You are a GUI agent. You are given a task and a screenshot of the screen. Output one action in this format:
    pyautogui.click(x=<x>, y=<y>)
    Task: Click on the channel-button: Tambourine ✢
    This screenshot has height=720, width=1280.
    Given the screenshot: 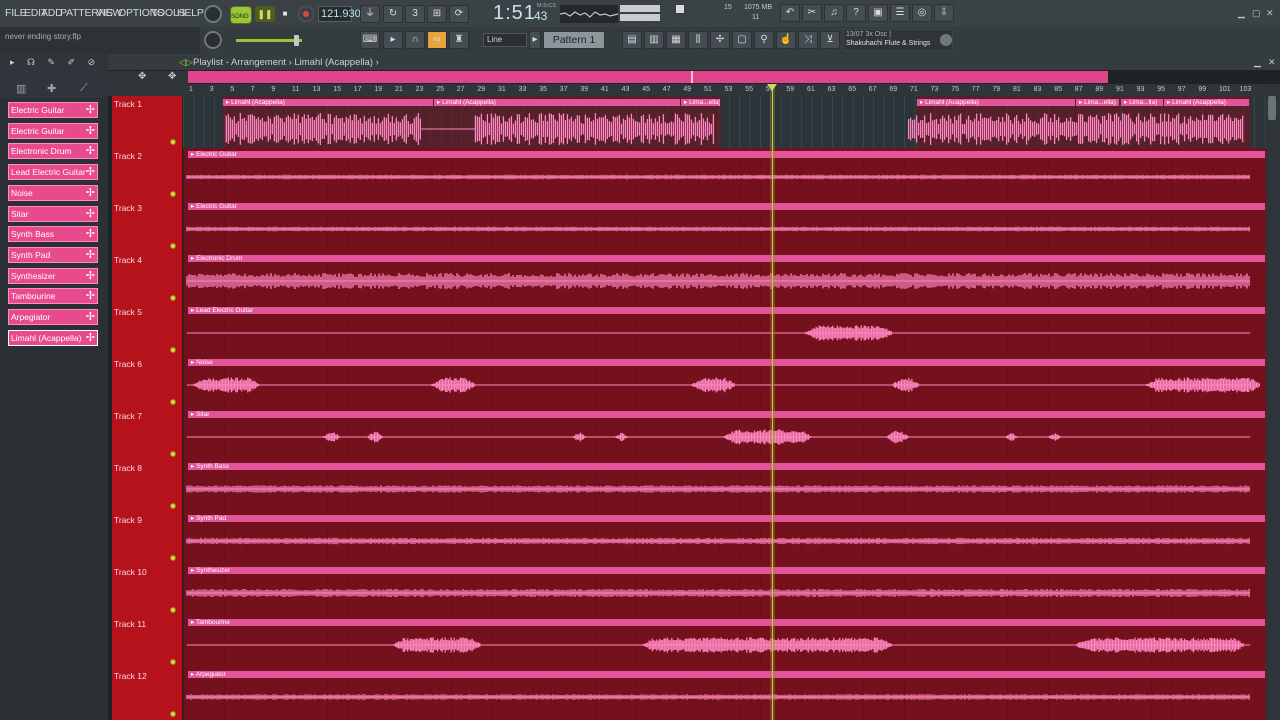 What is the action you would take?
    pyautogui.click(x=53, y=296)
    